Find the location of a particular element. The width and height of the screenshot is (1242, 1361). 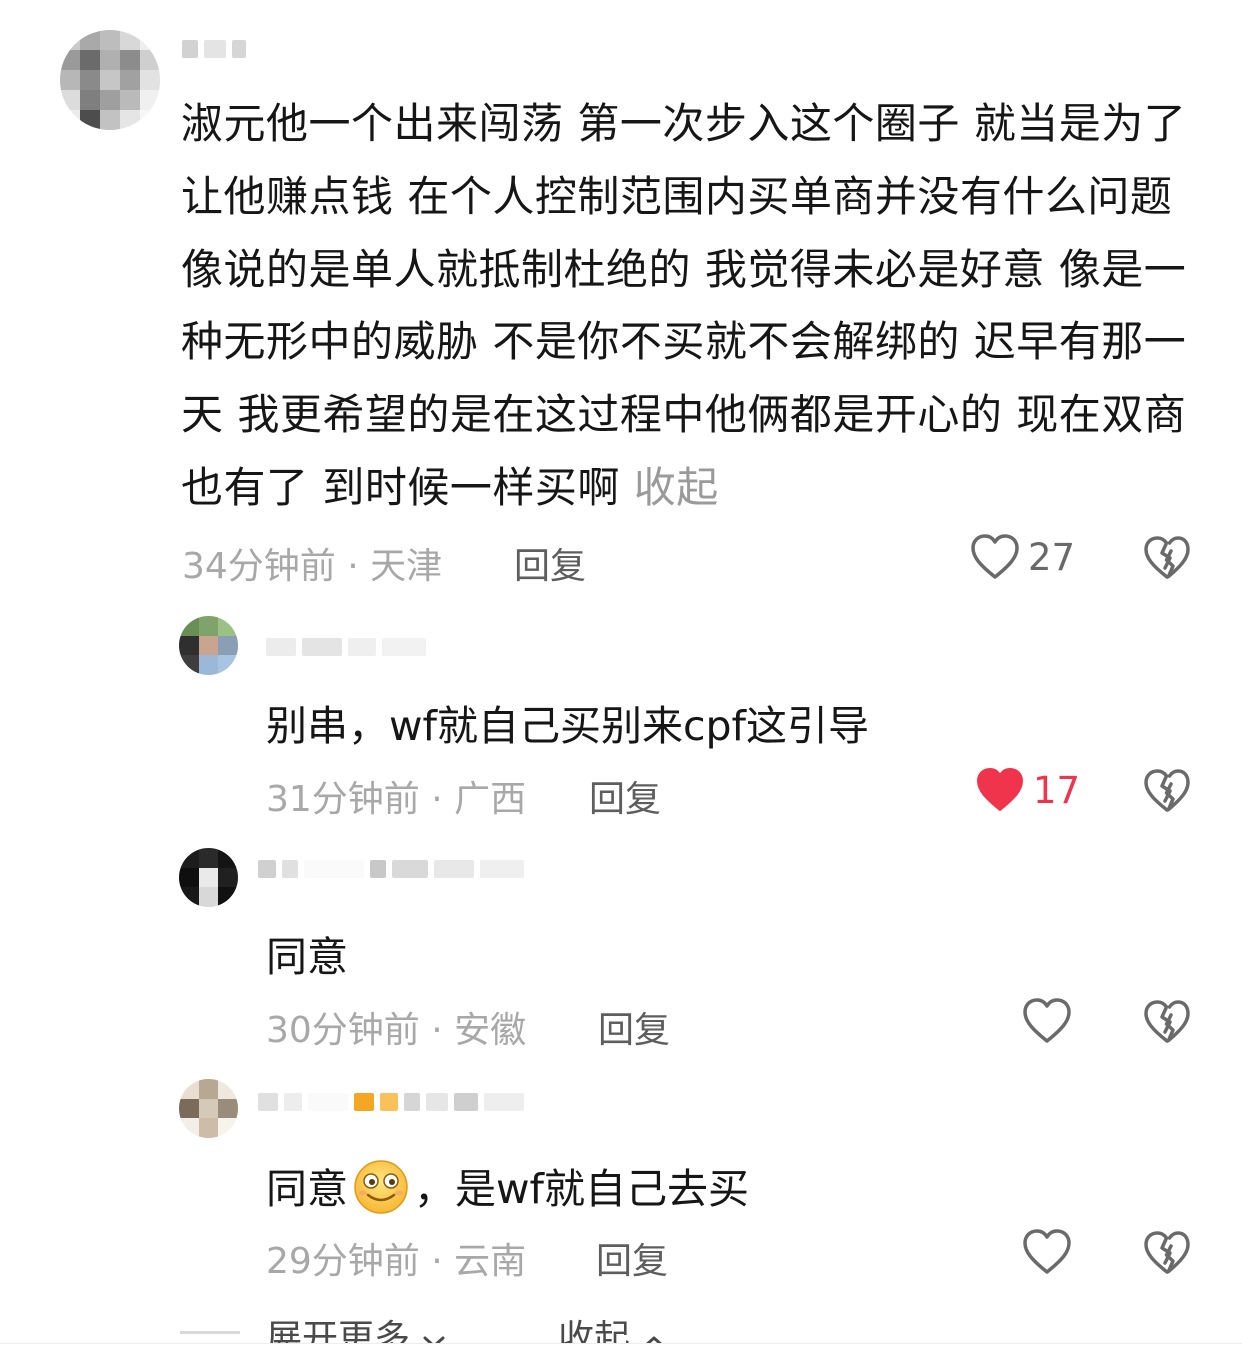

bottom-cutoff is located at coordinates (621, 1351).